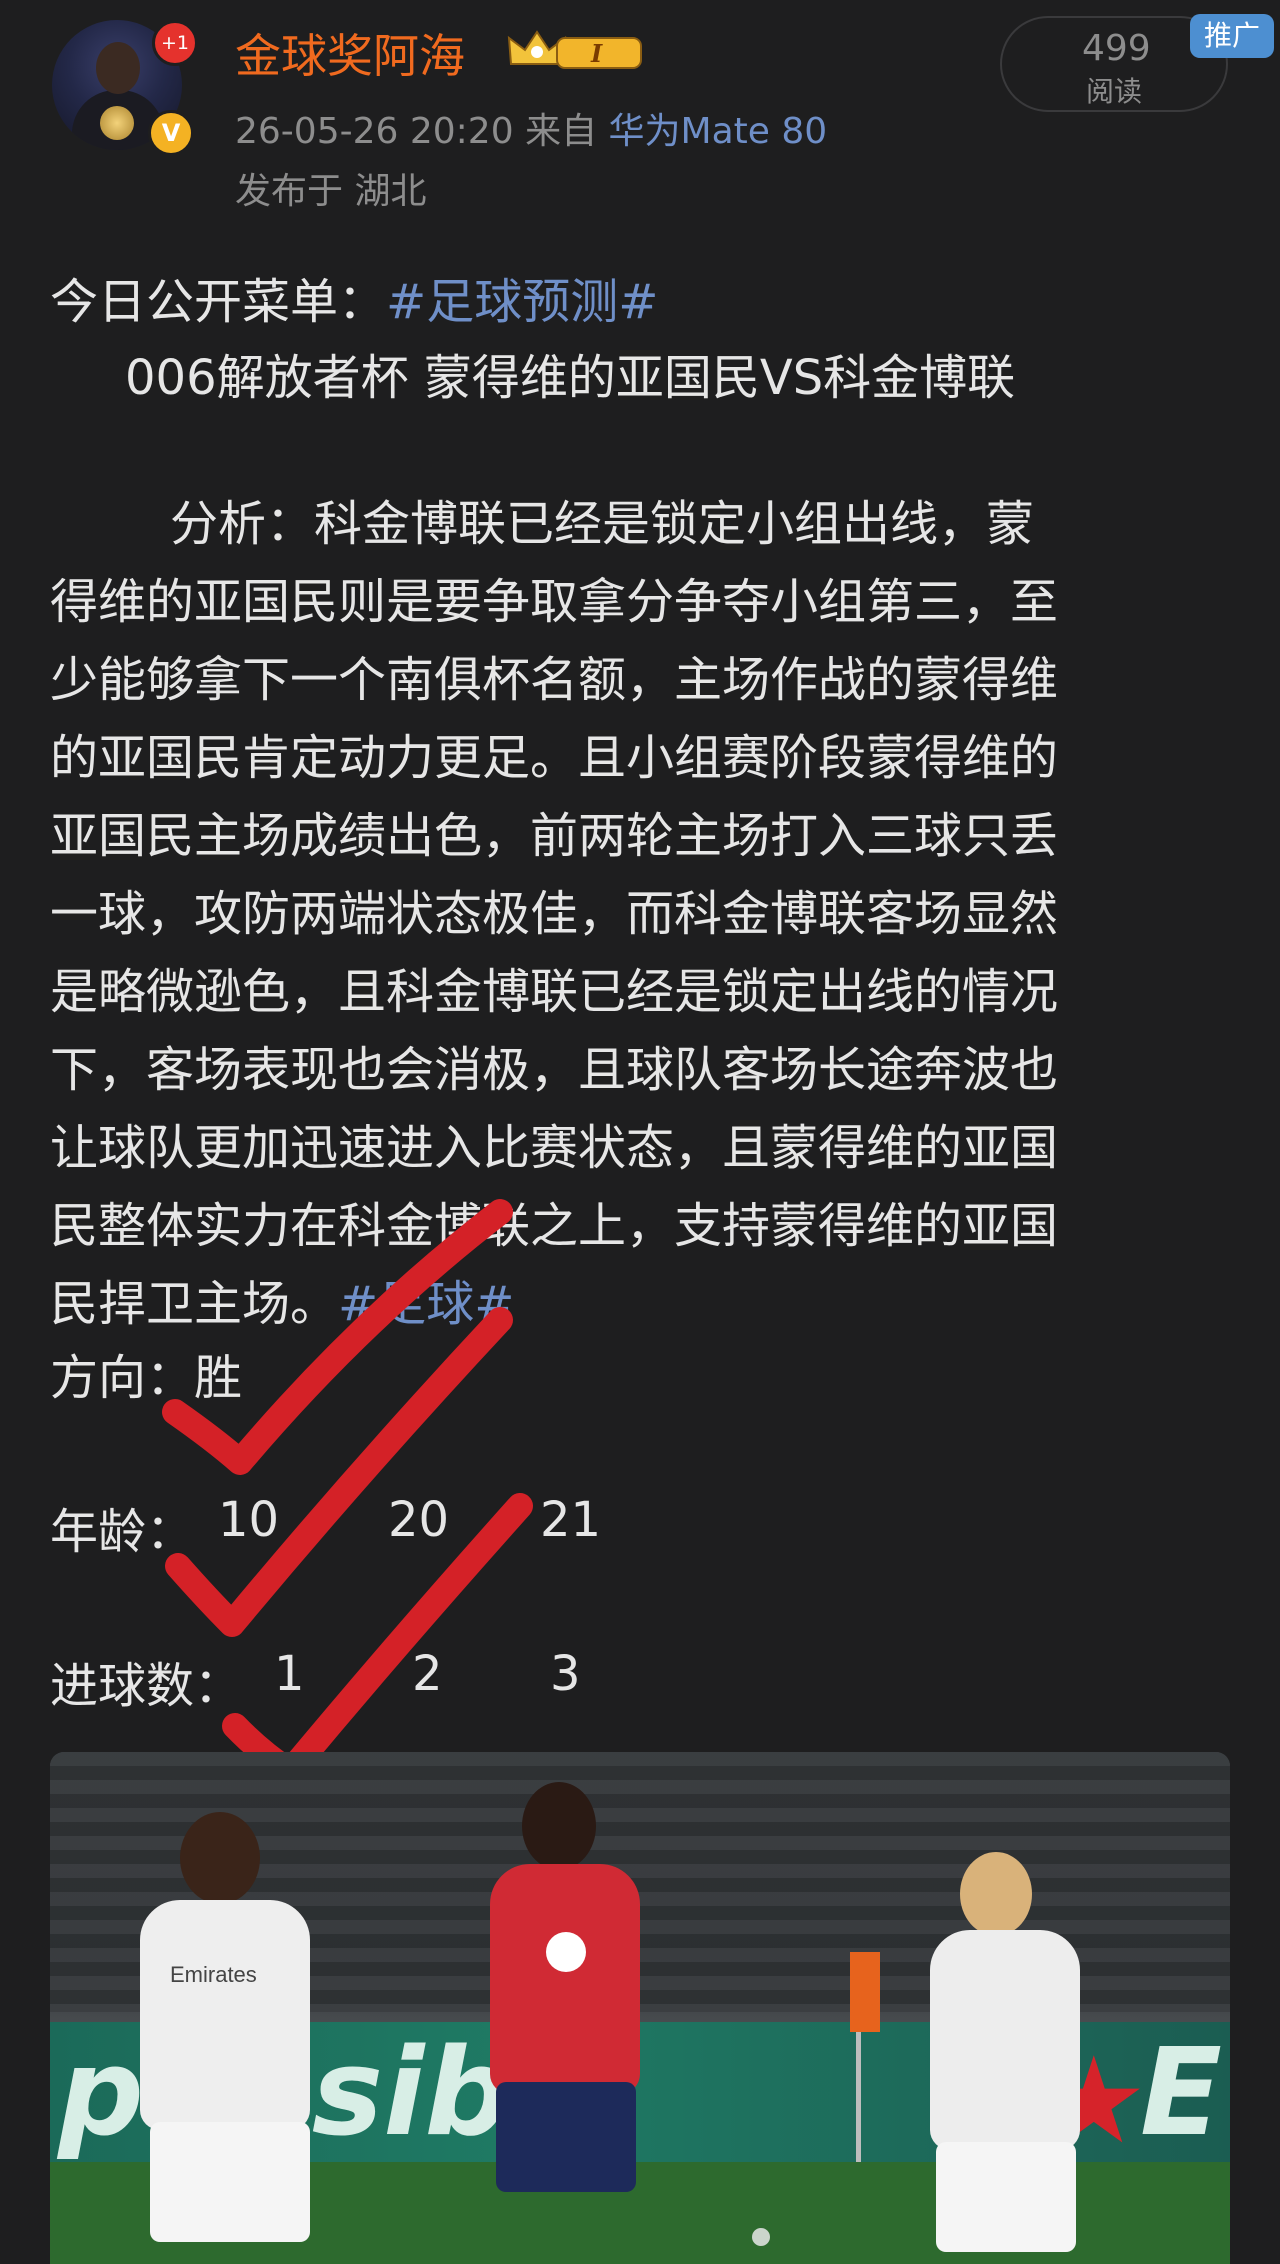 The image size is (1280, 2264). What do you see at coordinates (213, 1974) in the screenshot?
I see `jersey-sponsor-text: Emirates` at bounding box center [213, 1974].